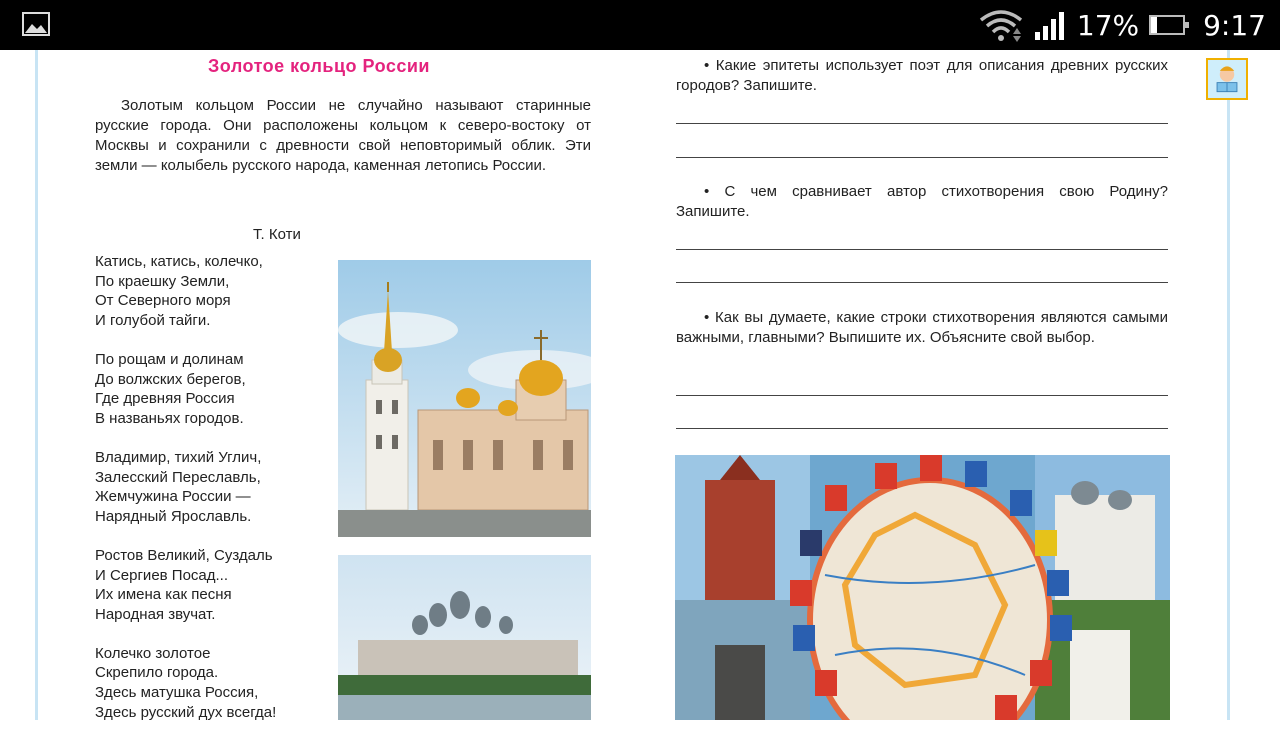 Image resolution: width=1280 pixels, height=742 pixels. I want to click on poem-line: Их имена как песня, so click(163, 595).